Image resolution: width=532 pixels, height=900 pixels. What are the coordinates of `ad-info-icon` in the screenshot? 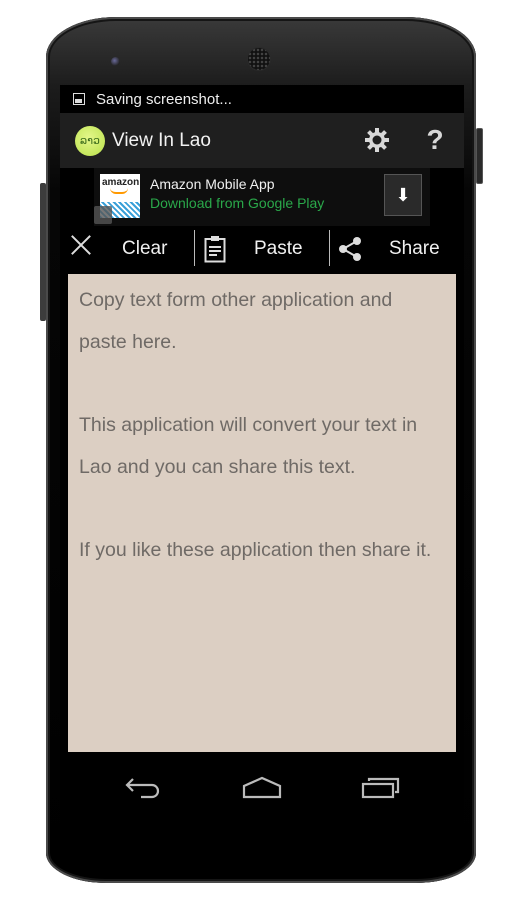 It's located at (103, 215).